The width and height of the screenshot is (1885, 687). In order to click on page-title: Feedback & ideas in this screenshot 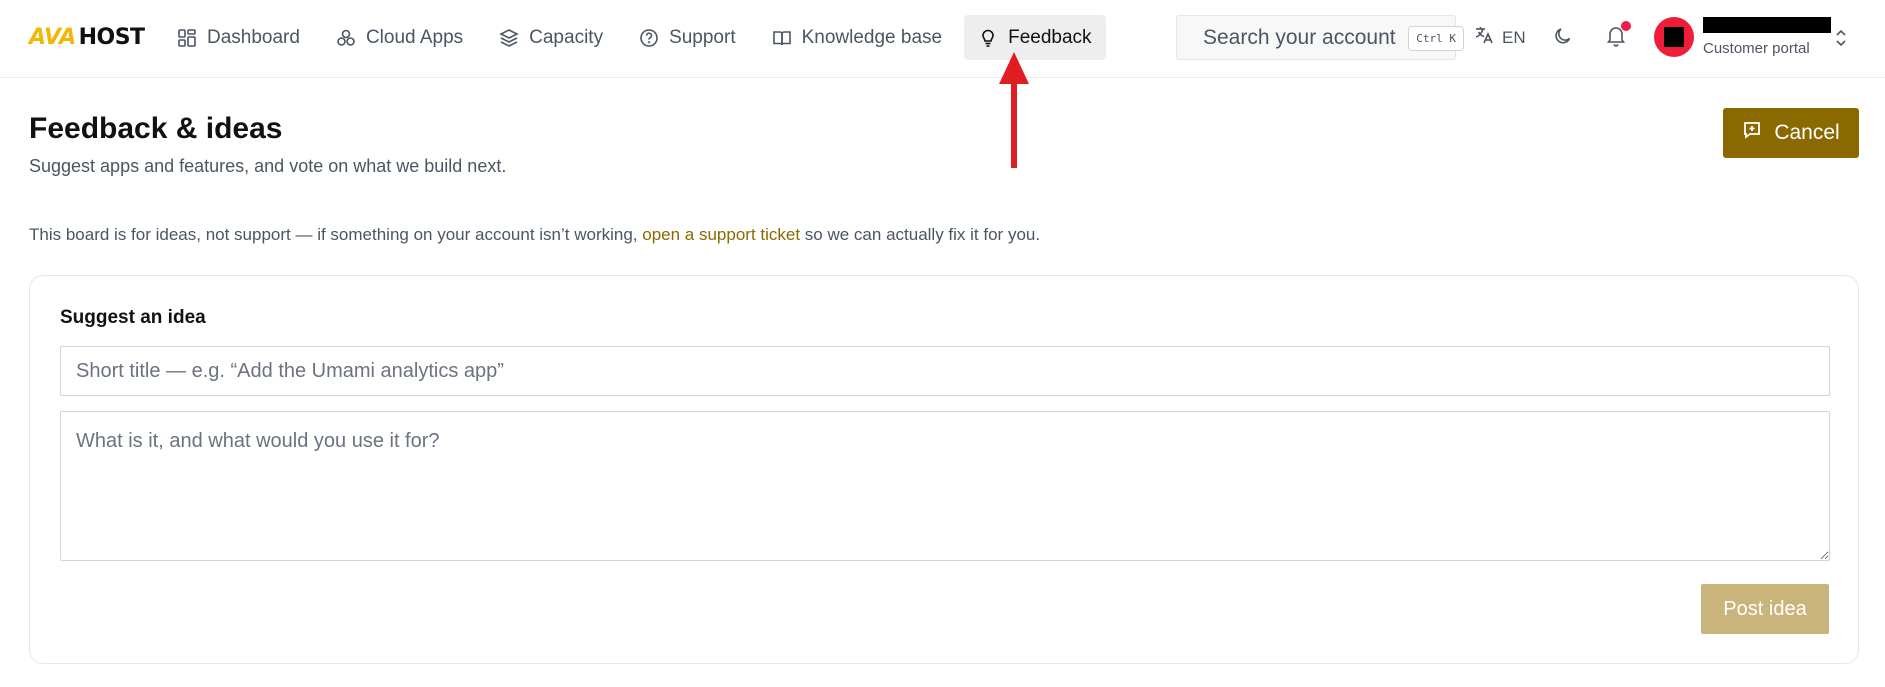, I will do `click(156, 128)`.